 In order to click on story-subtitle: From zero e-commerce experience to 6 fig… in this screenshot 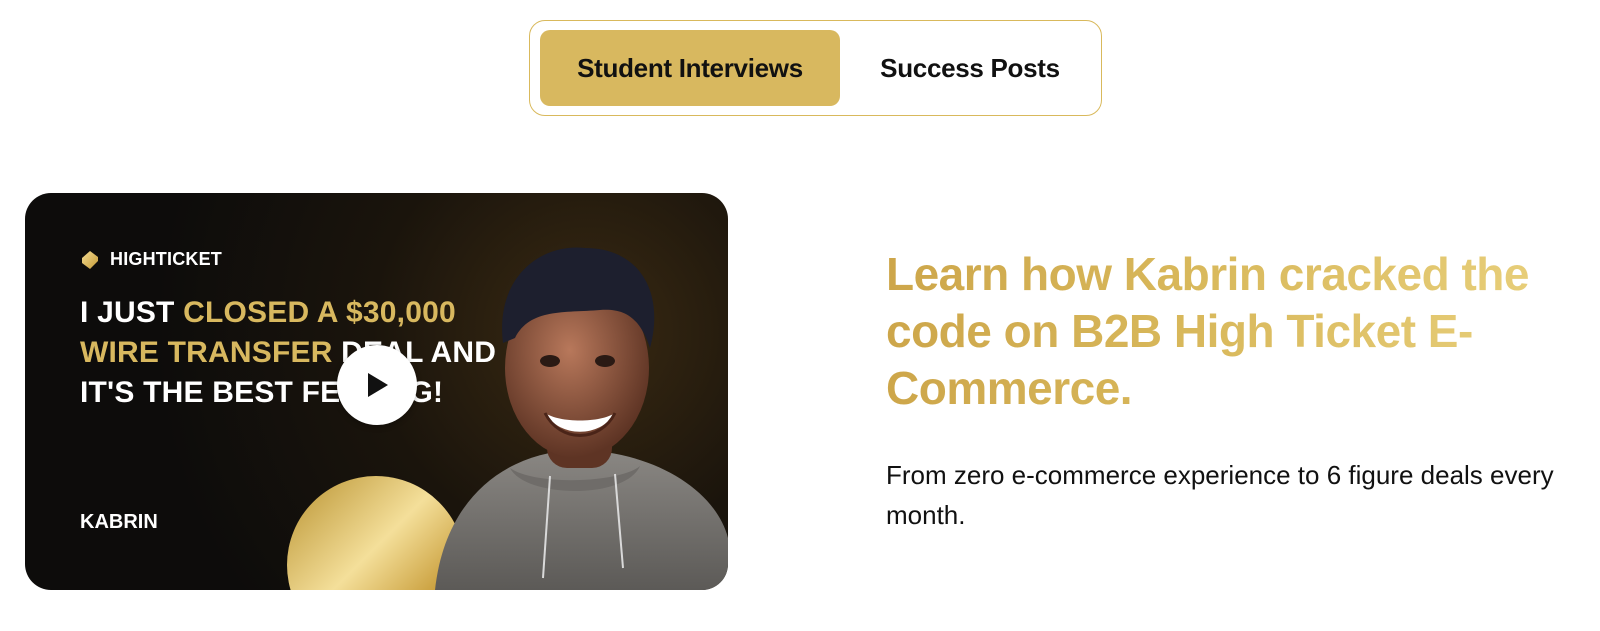, I will do `click(1220, 495)`.